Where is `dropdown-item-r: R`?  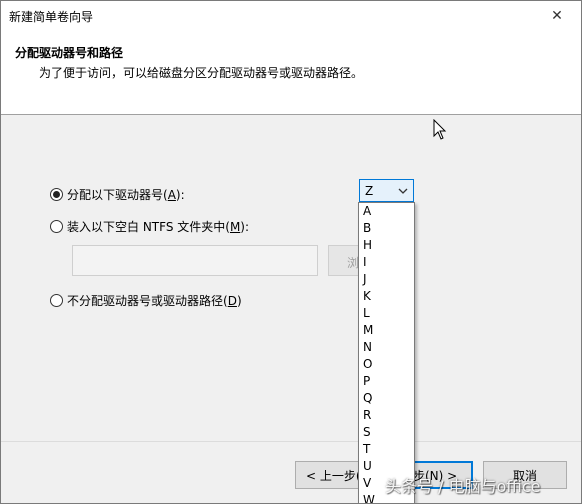
dropdown-item-r: R is located at coordinates (386, 415).